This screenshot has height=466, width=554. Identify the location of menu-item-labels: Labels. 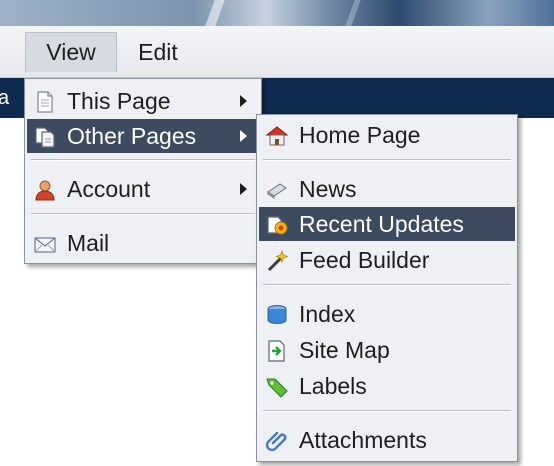
(387, 386).